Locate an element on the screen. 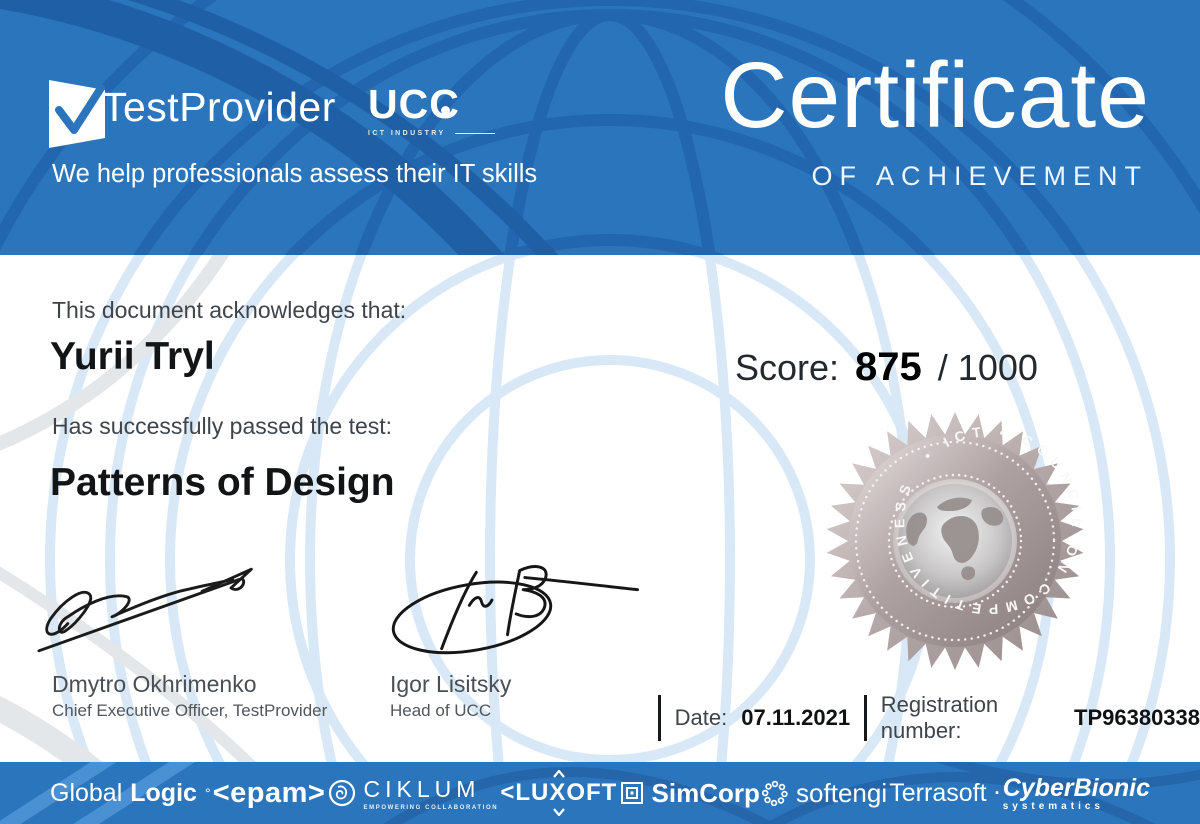  signer-name: Igor Lisitsky is located at coordinates (451, 684).